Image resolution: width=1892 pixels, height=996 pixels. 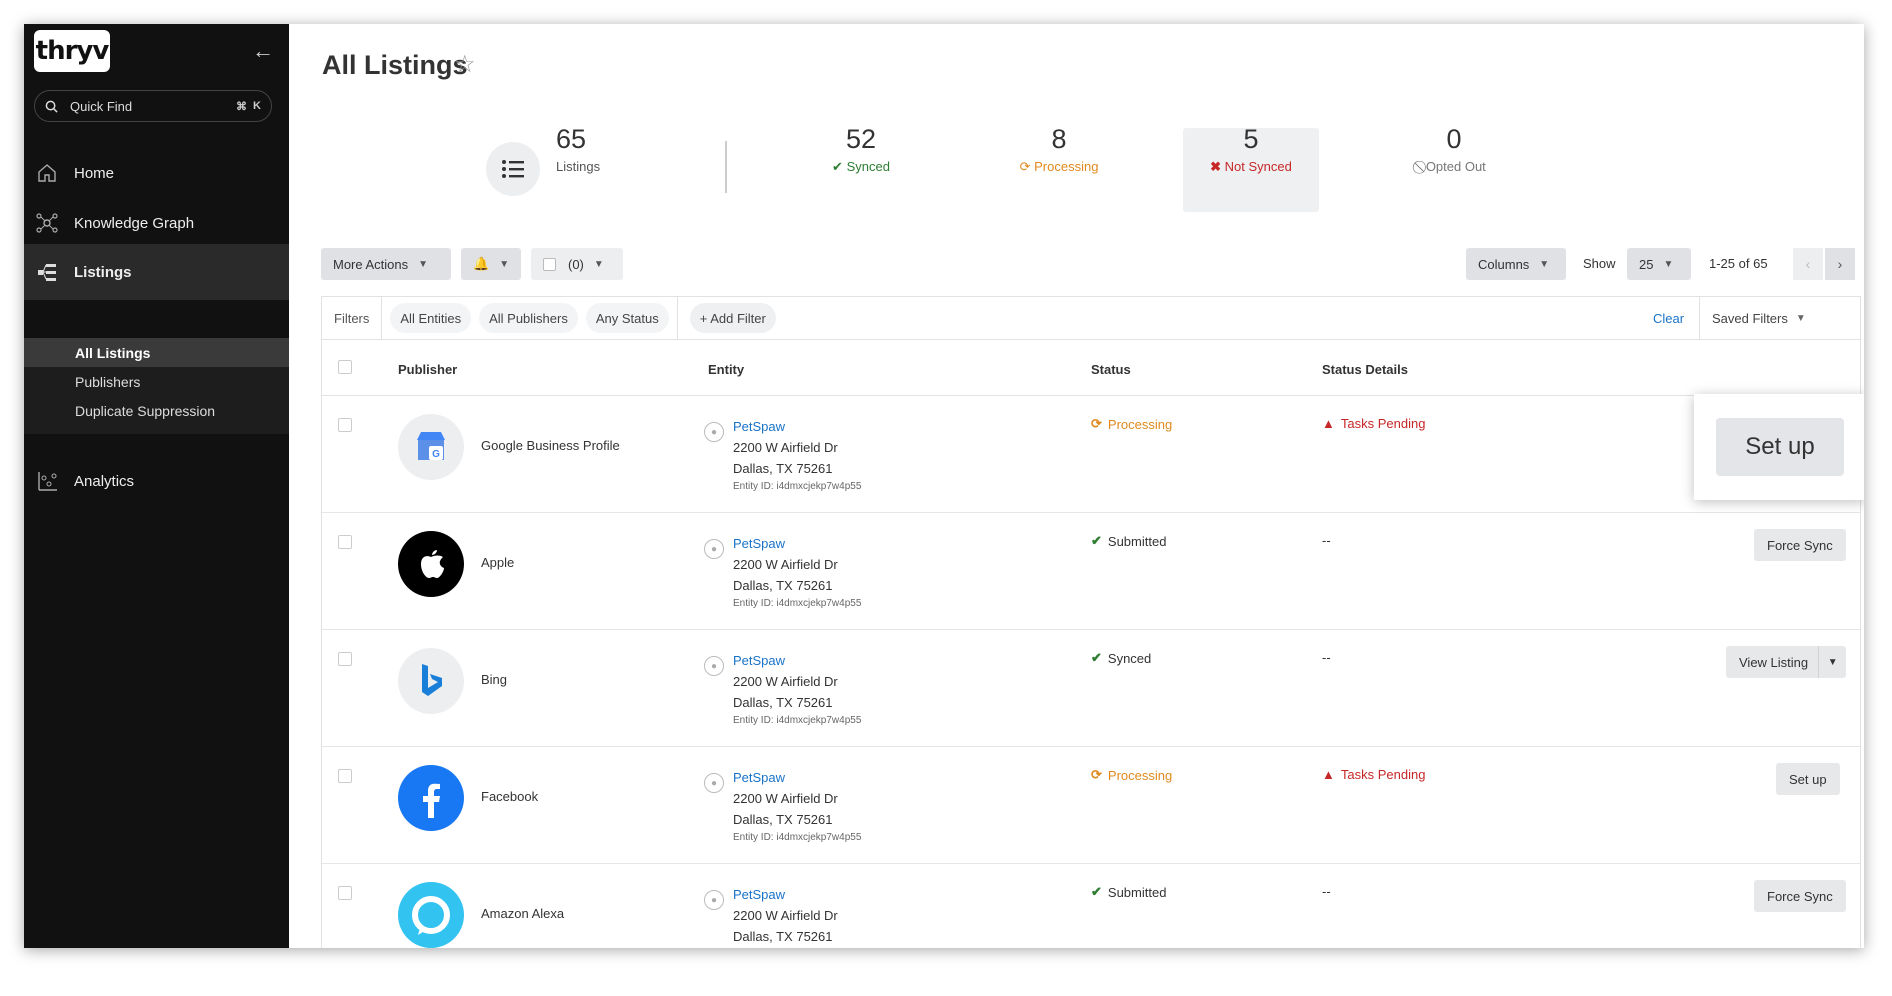 What do you see at coordinates (352, 318) in the screenshot?
I see `filters-label: Filters` at bounding box center [352, 318].